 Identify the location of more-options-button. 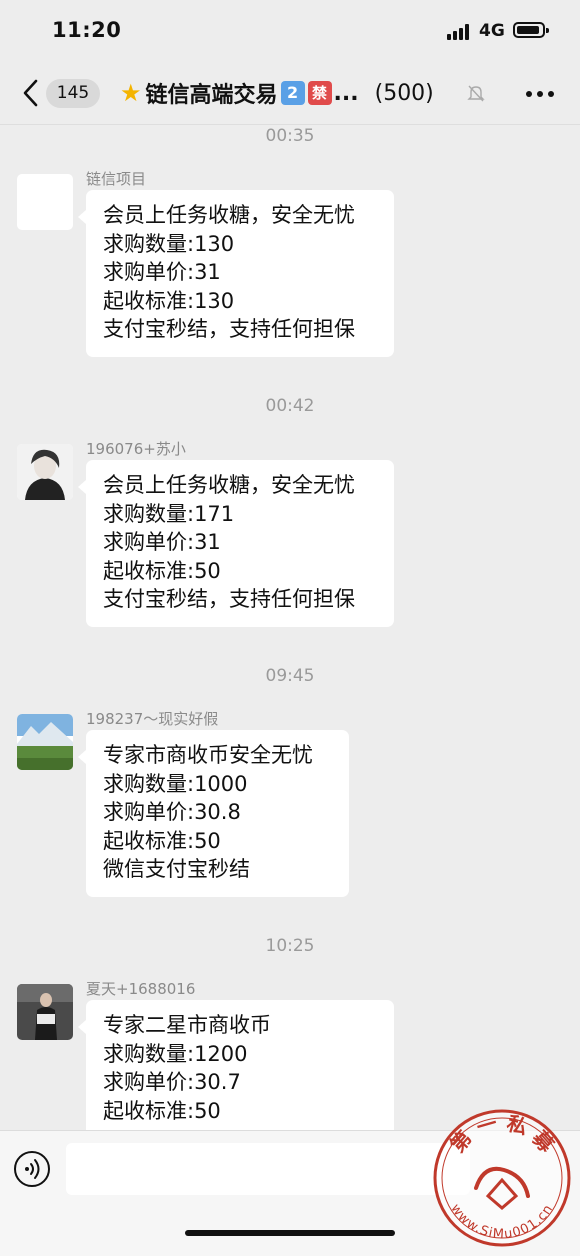
(541, 95).